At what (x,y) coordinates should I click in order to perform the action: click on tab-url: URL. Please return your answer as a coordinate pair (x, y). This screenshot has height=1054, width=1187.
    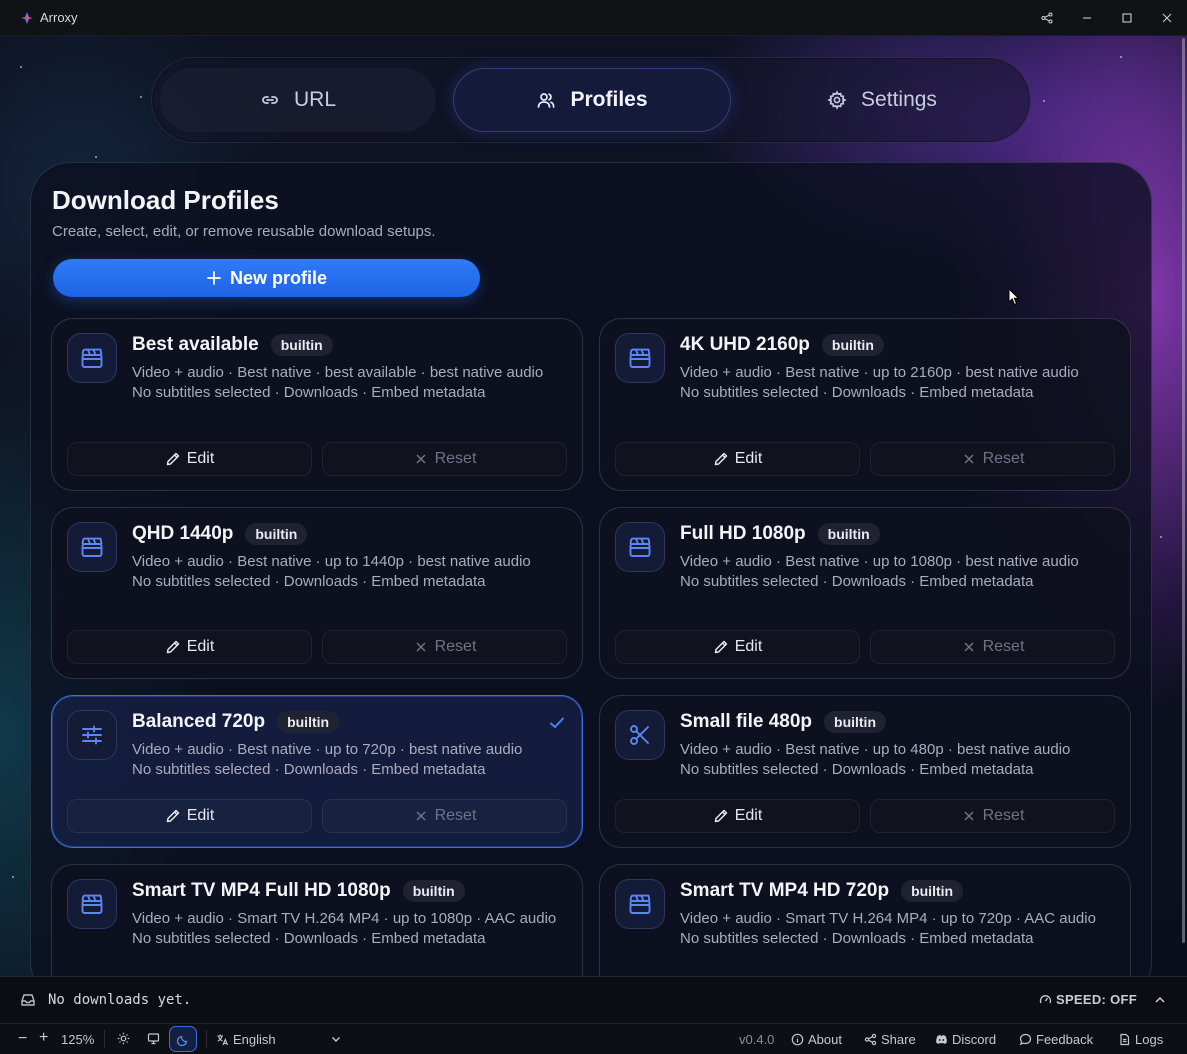
    Looking at the image, I should click on (298, 100).